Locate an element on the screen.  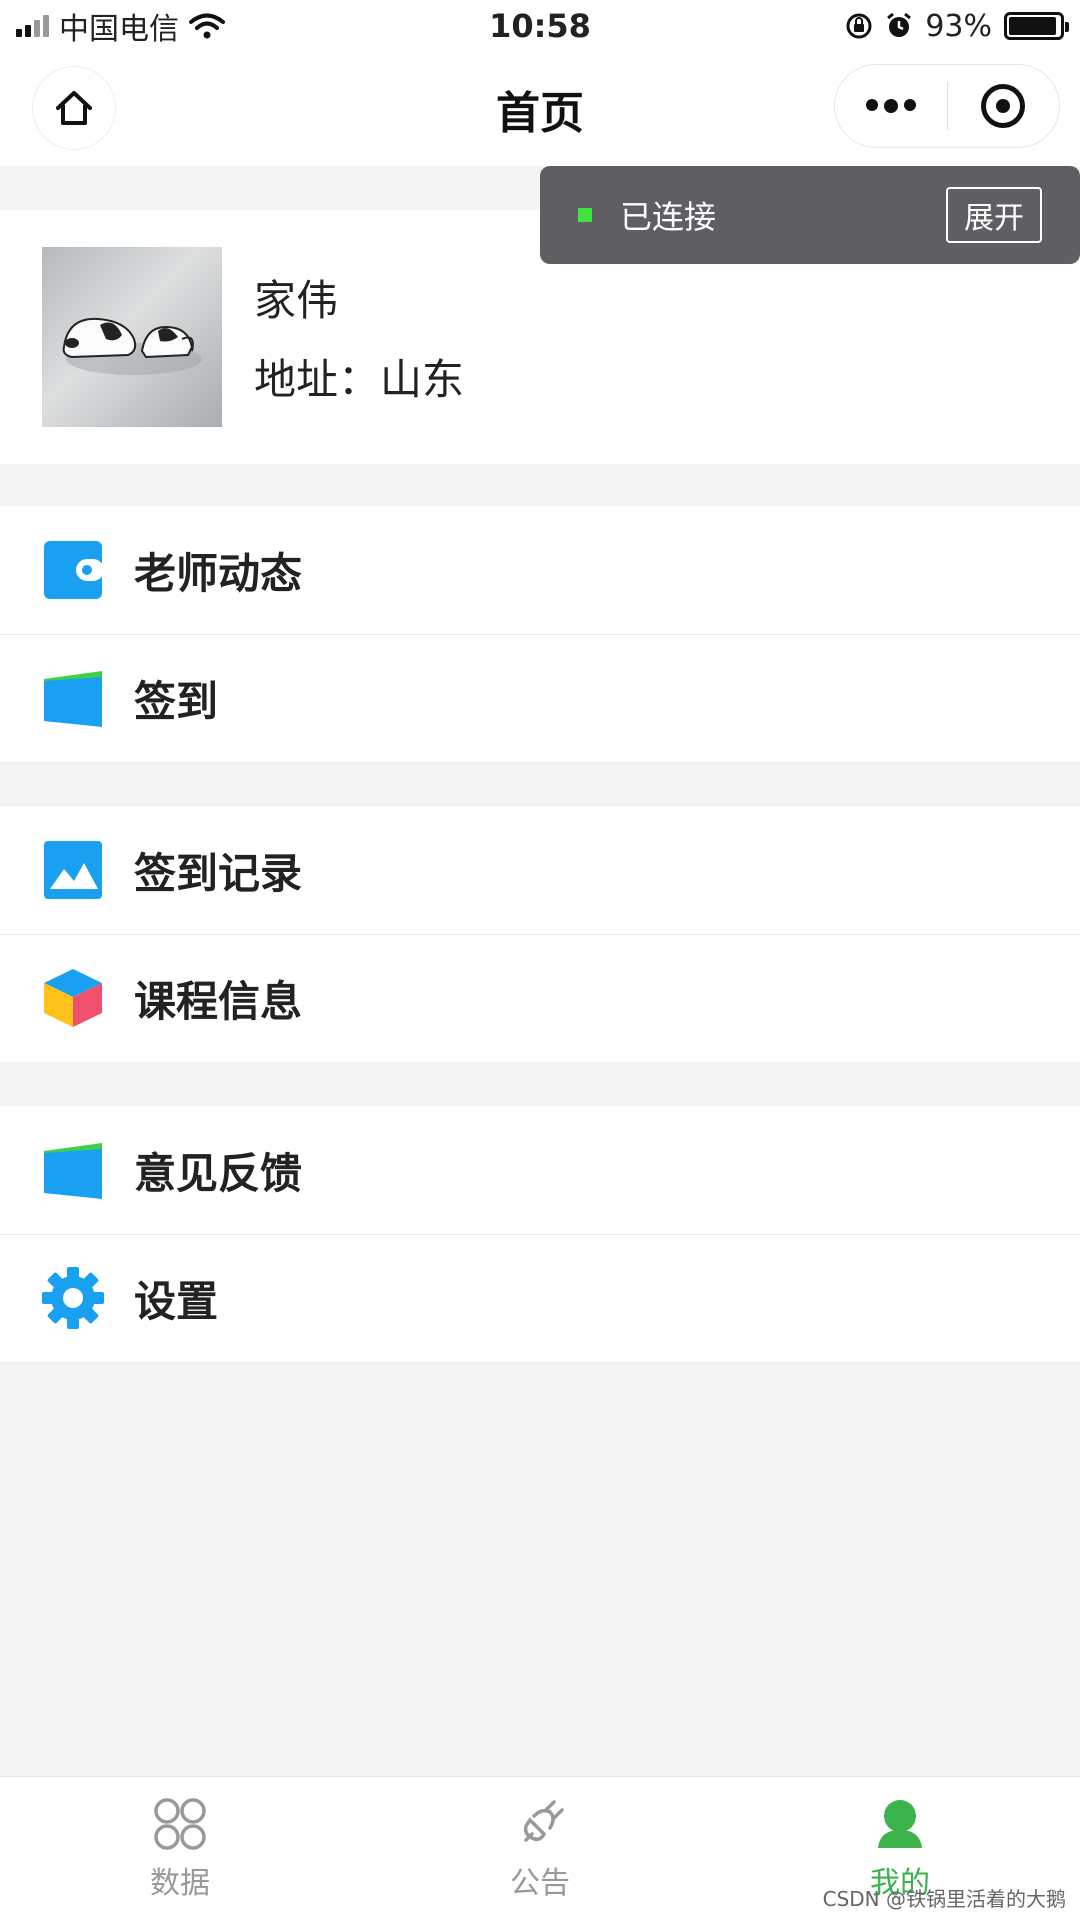
alarm-icon is located at coordinates (899, 24).